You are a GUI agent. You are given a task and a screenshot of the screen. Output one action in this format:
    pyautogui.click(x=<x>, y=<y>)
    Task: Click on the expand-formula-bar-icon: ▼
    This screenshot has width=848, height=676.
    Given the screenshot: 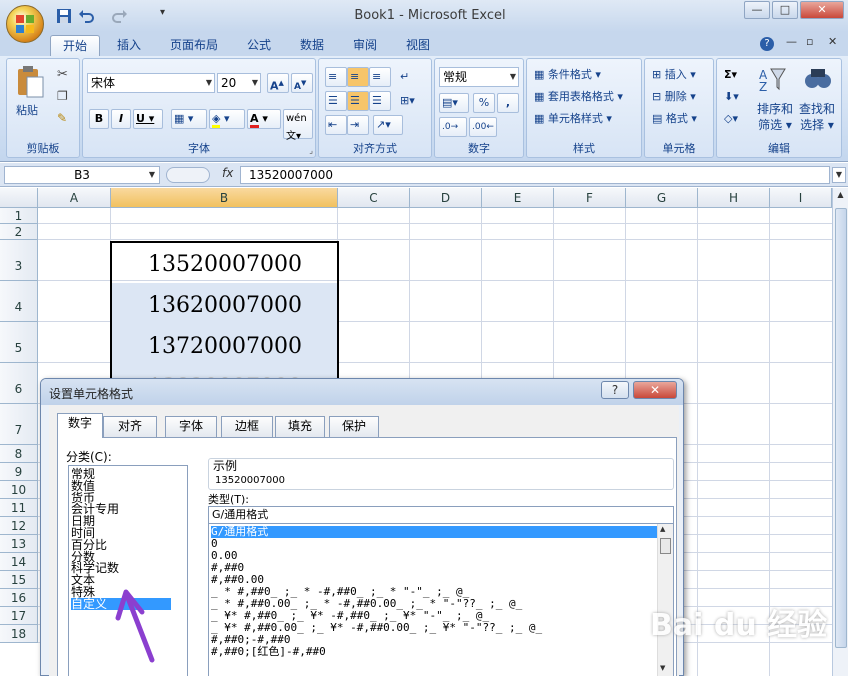 What is the action you would take?
    pyautogui.click(x=839, y=175)
    